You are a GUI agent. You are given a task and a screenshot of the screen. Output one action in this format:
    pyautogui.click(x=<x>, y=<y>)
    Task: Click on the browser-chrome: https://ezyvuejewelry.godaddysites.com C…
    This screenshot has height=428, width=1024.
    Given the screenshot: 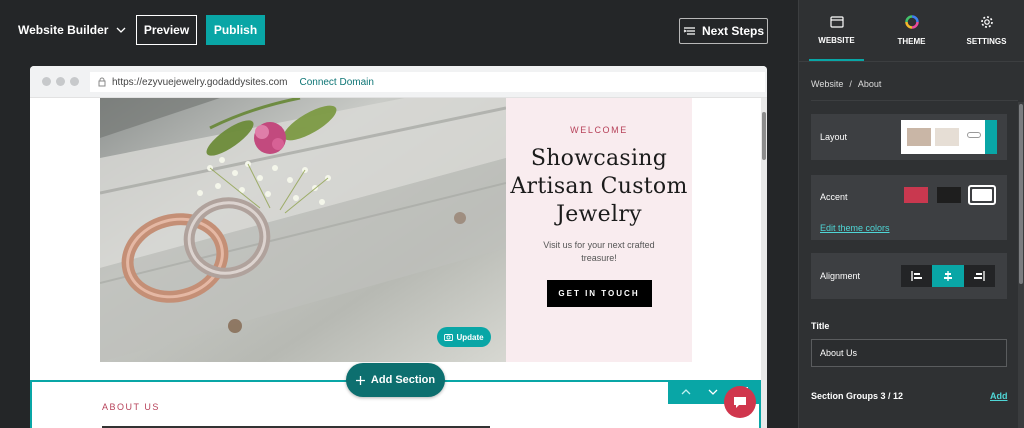 What is the action you would take?
    pyautogui.click(x=398, y=82)
    